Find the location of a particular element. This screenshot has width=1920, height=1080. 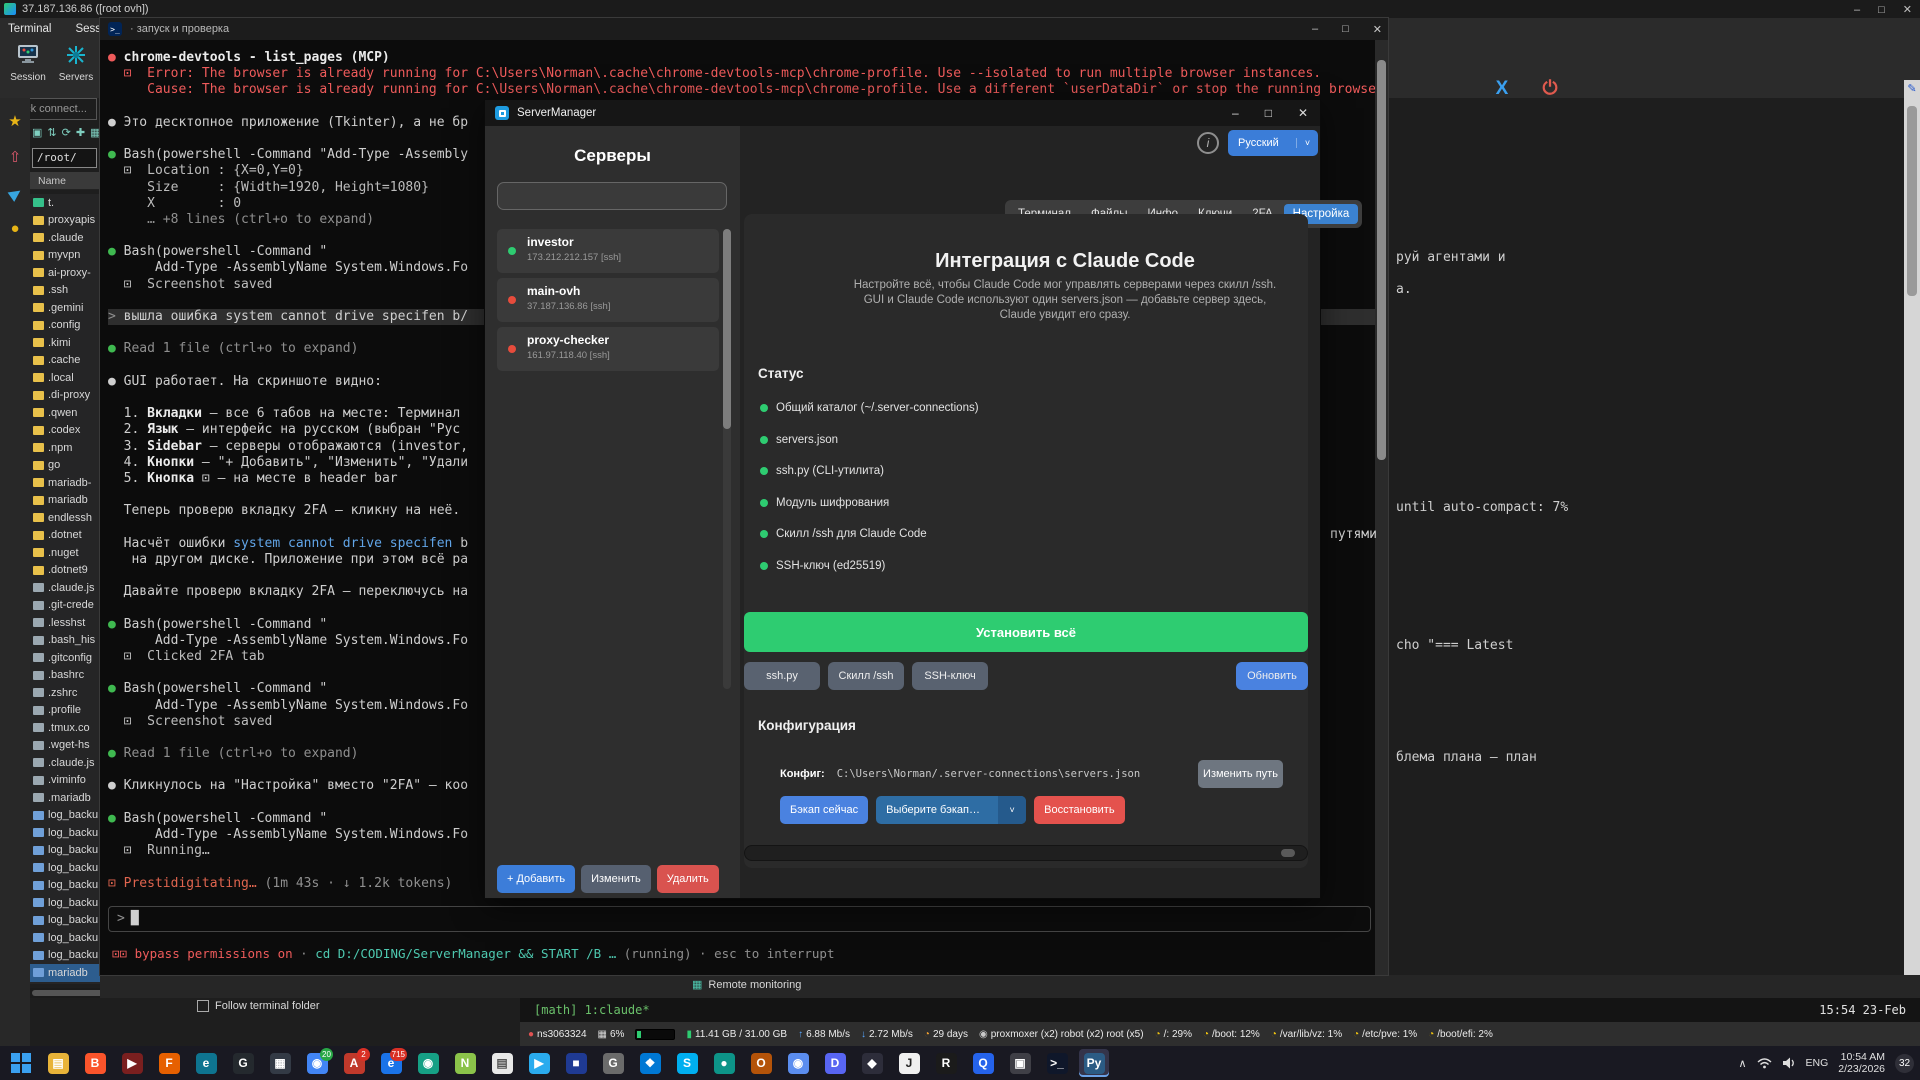

ps-maximize-button: □ is located at coordinates (1345, 29).